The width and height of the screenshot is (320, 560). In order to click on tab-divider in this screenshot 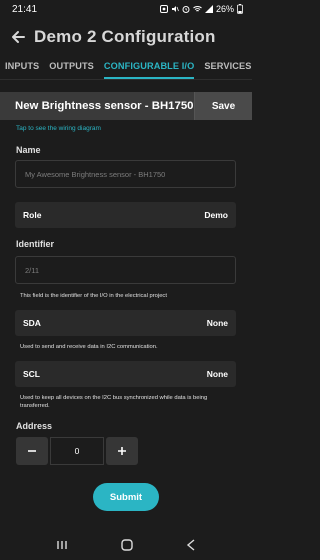, I will do `click(126, 79)`.